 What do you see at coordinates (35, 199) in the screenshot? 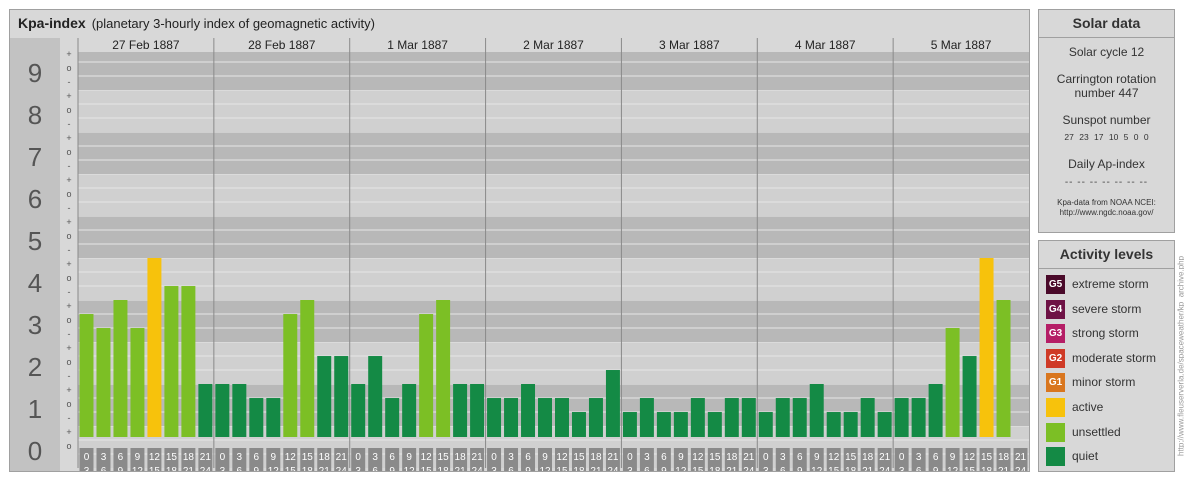
I see `y-tick-label: 6` at bounding box center [35, 199].